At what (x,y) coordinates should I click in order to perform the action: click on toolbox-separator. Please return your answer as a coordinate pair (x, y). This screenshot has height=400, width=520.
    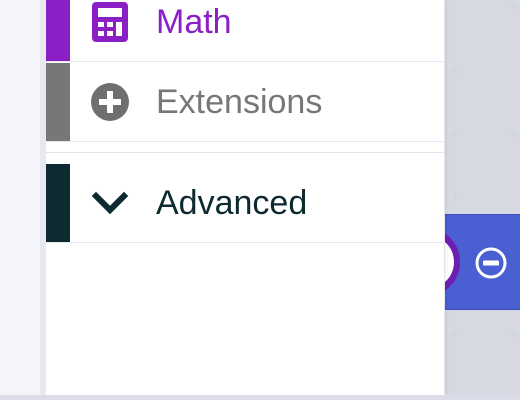
    Looking at the image, I should click on (245, 152).